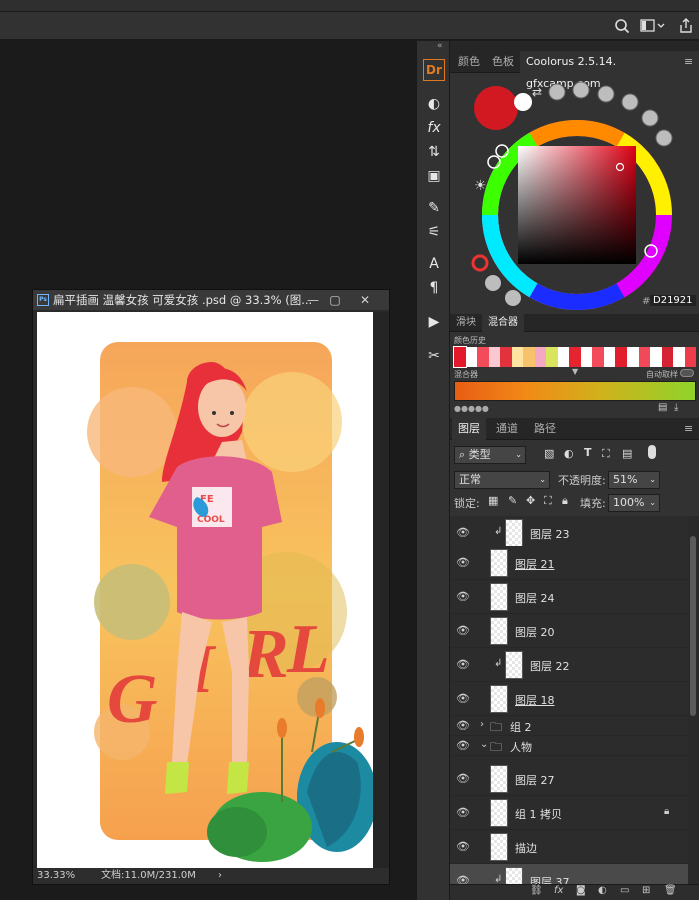 The width and height of the screenshot is (699, 900). I want to click on maximize-button: ▢, so click(335, 300).